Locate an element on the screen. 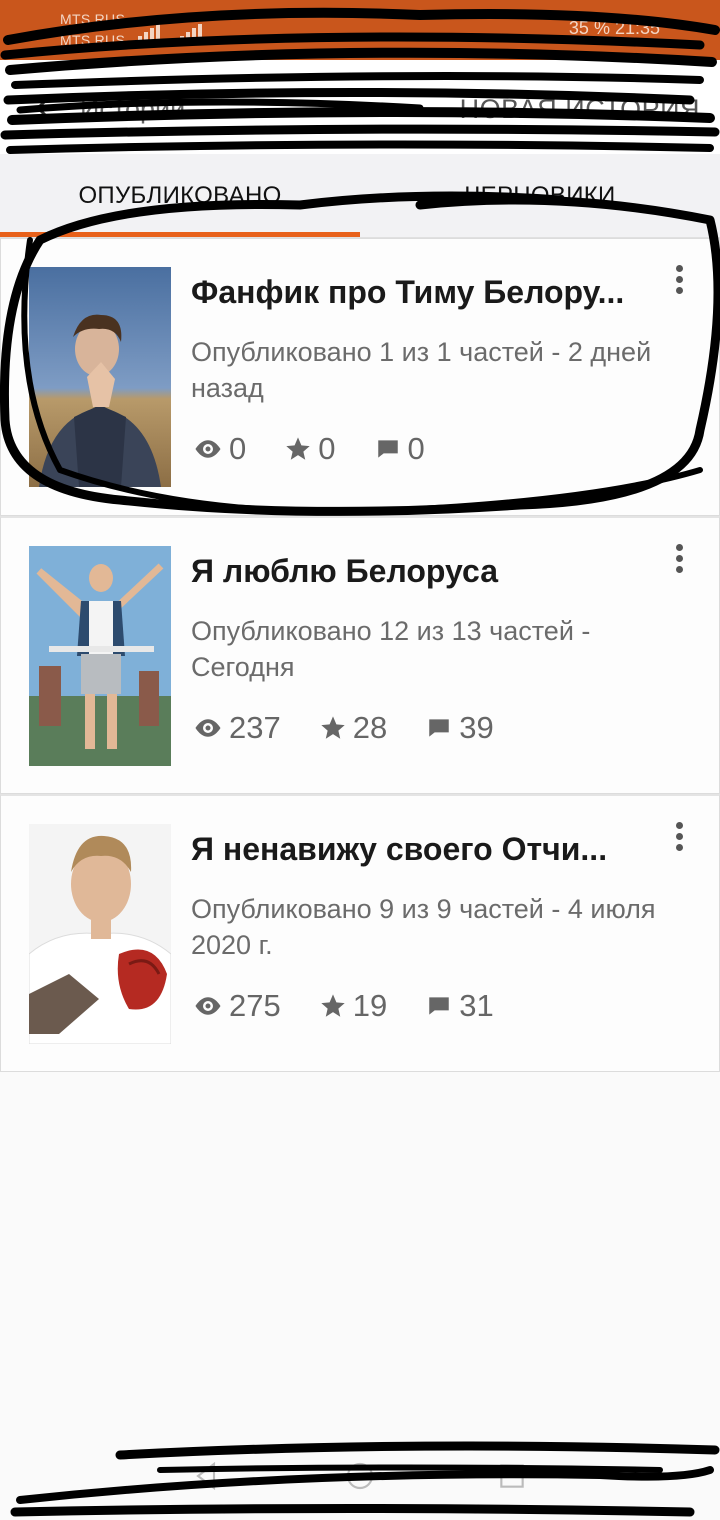  nav-home-icon is located at coordinates (360, 1476).